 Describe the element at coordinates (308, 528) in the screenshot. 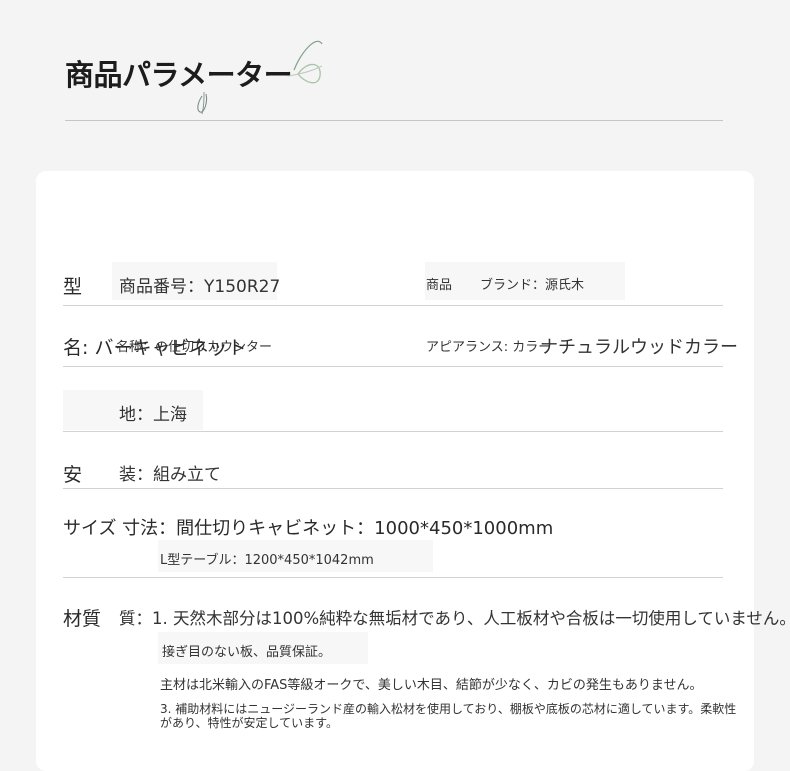

I see `size-line-1: サイズ 寸法：間仕切りキャビネット：1000*450*1000mm` at that location.